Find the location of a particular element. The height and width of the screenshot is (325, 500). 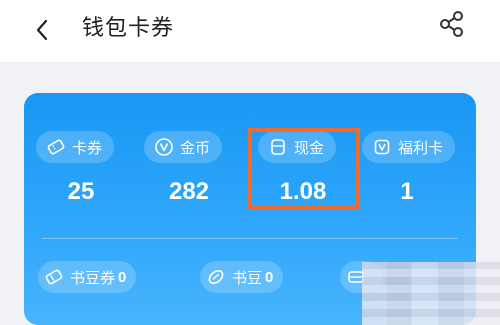

bean-ticket-icon is located at coordinates (54, 277).